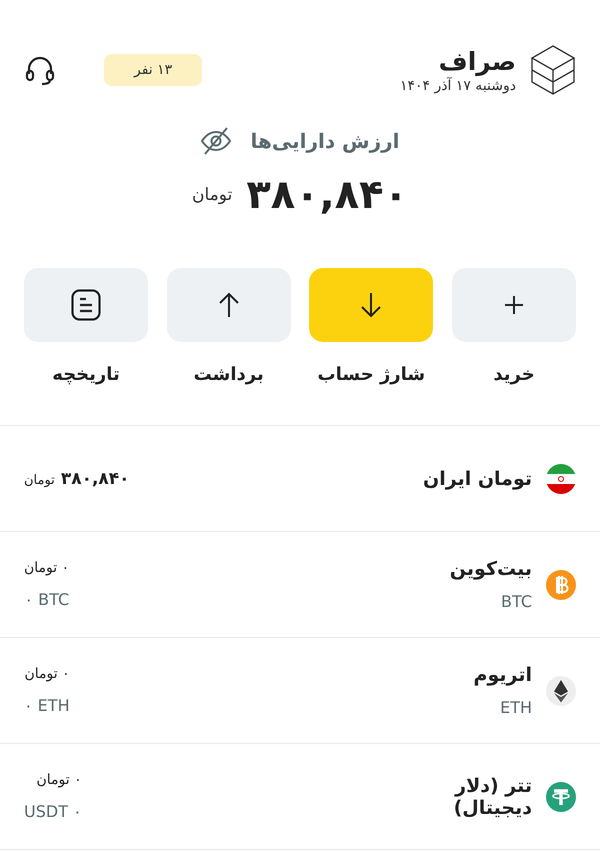  What do you see at coordinates (561, 797) in the screenshot?
I see `tether-icon` at bounding box center [561, 797].